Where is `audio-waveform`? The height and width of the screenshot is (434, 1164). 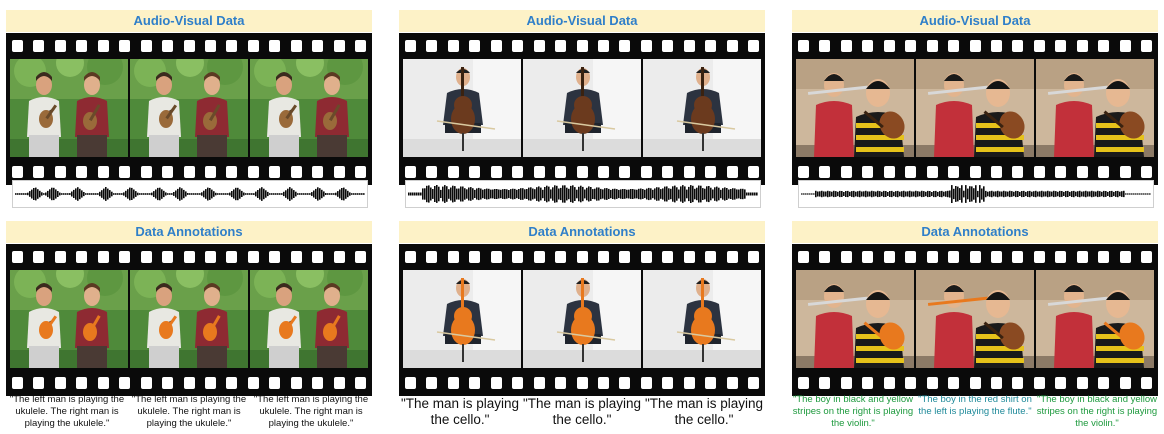
audio-waveform is located at coordinates (583, 194).